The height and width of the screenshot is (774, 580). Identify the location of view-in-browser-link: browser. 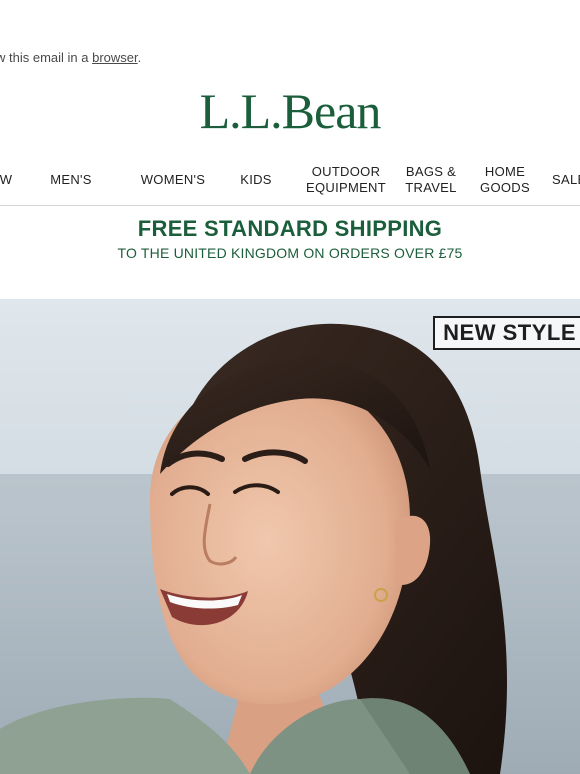
(115, 57).